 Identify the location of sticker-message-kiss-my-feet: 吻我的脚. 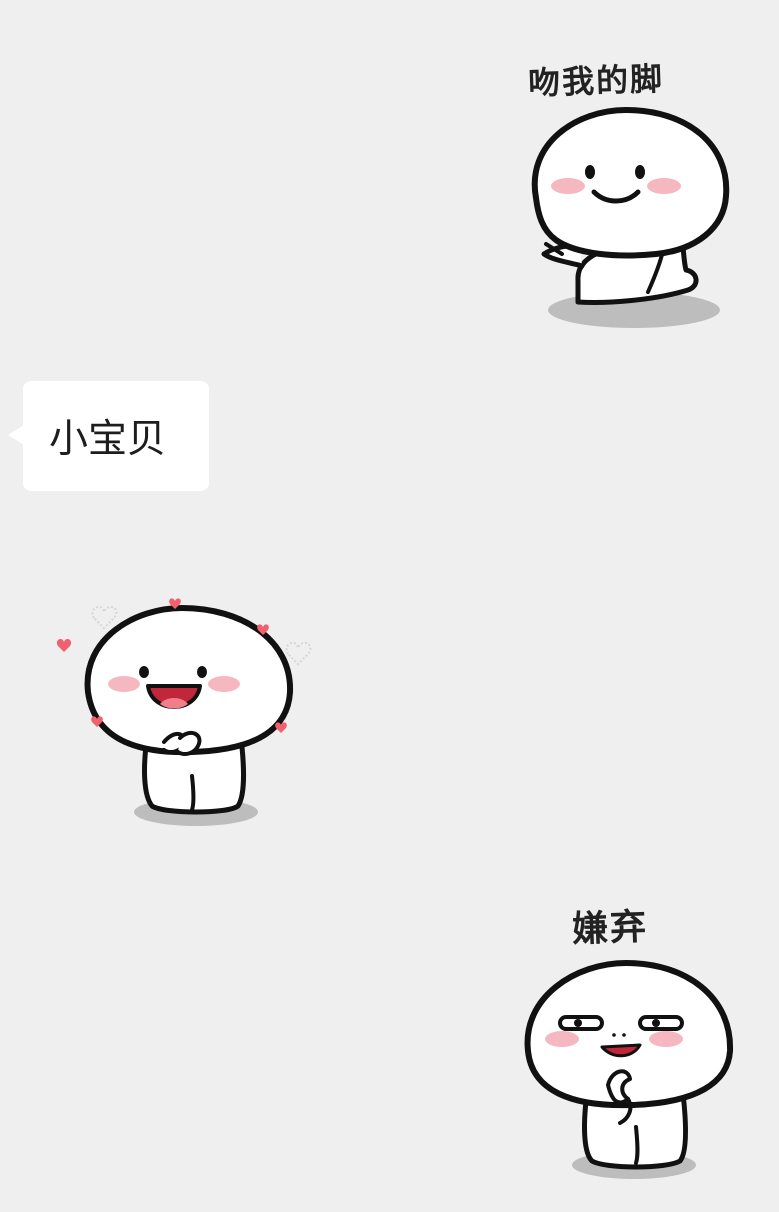
(631, 197).